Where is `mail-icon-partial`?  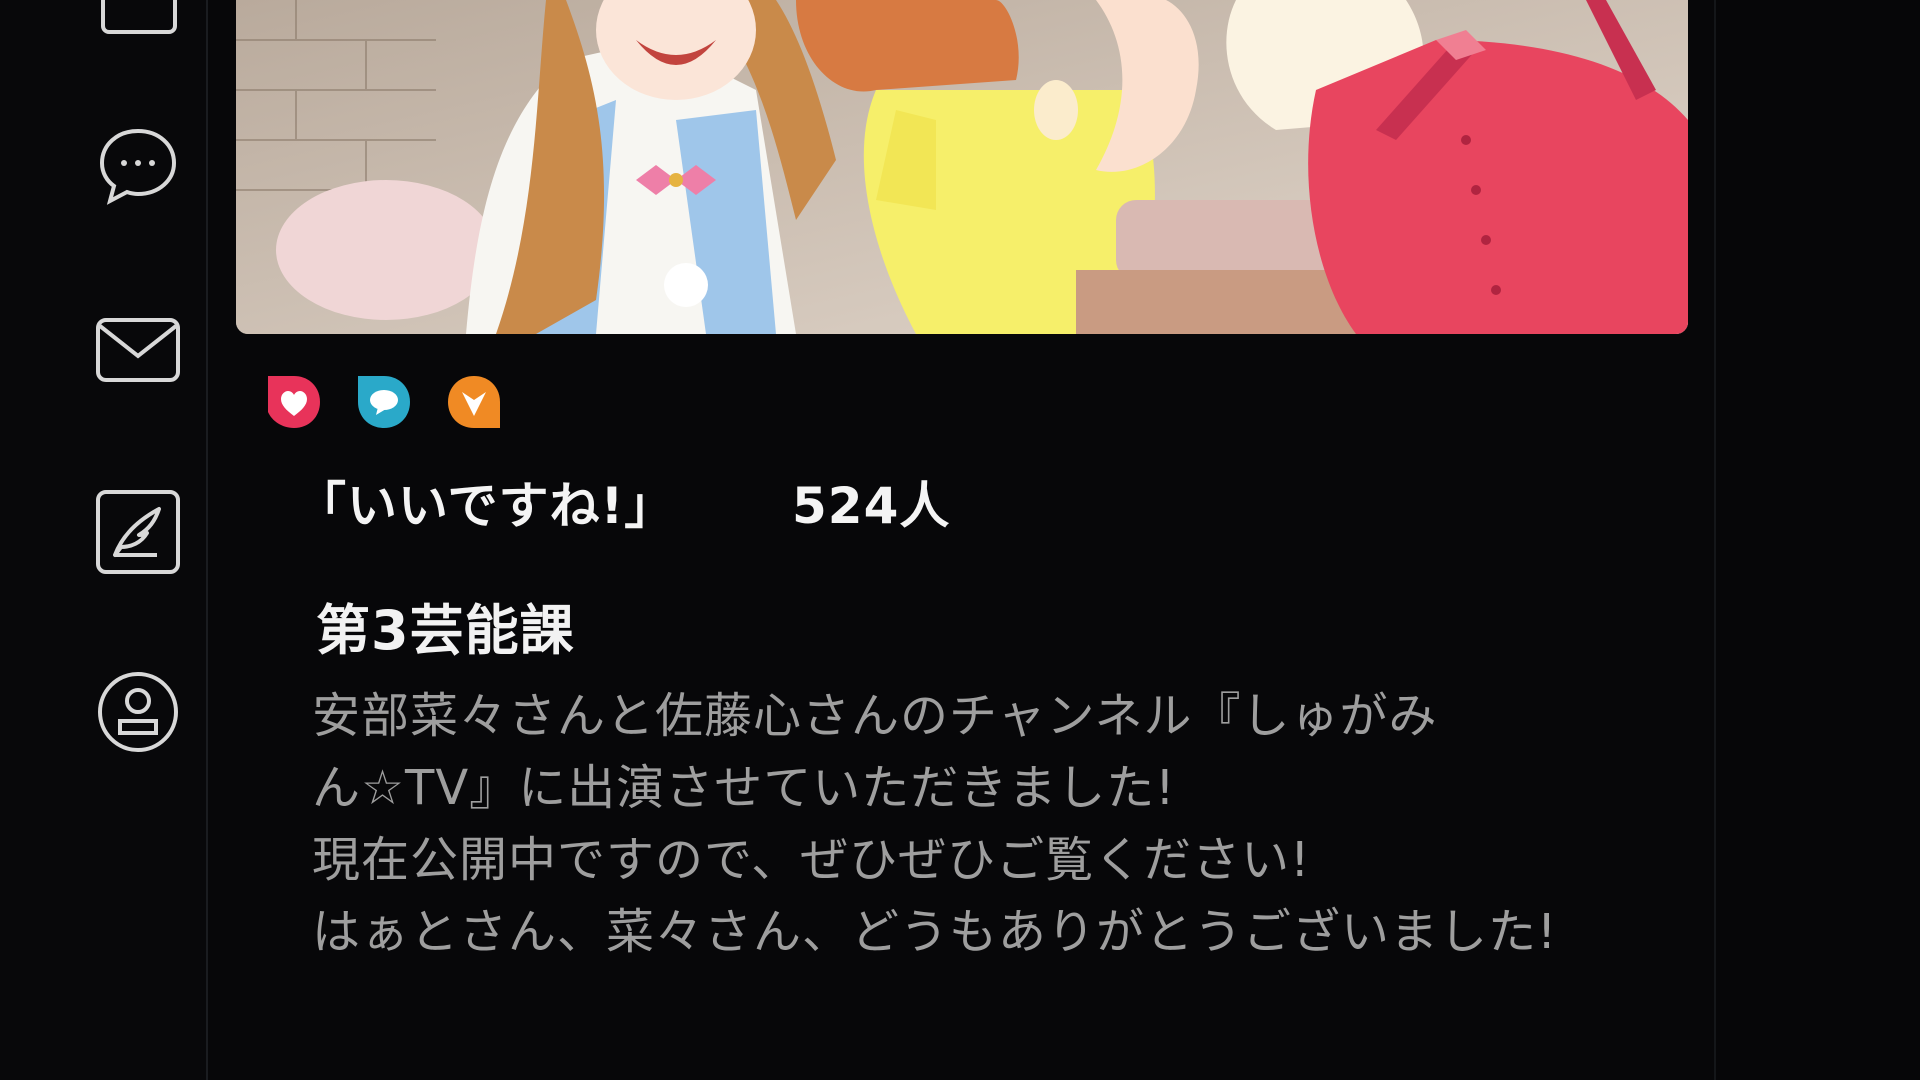 mail-icon-partial is located at coordinates (138, 28).